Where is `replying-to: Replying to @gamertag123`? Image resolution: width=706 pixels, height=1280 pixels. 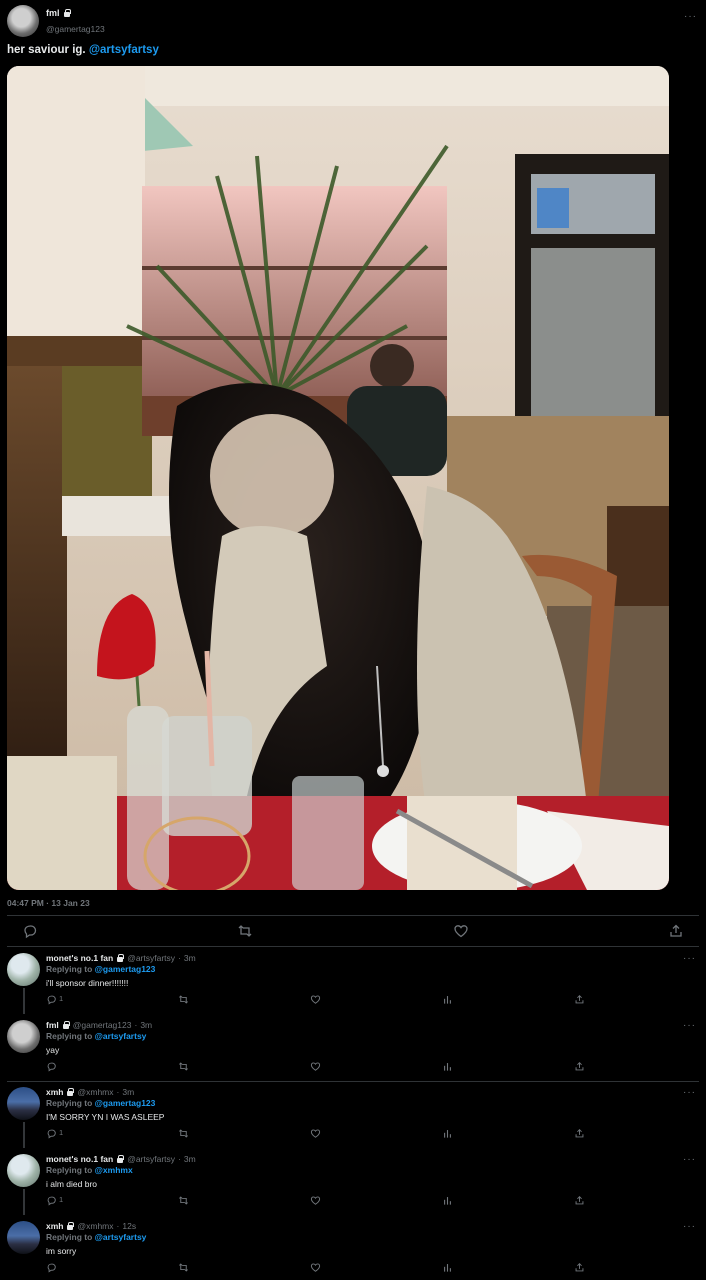
replying-to: Replying to @gamertag123 is located at coordinates (100, 1103).